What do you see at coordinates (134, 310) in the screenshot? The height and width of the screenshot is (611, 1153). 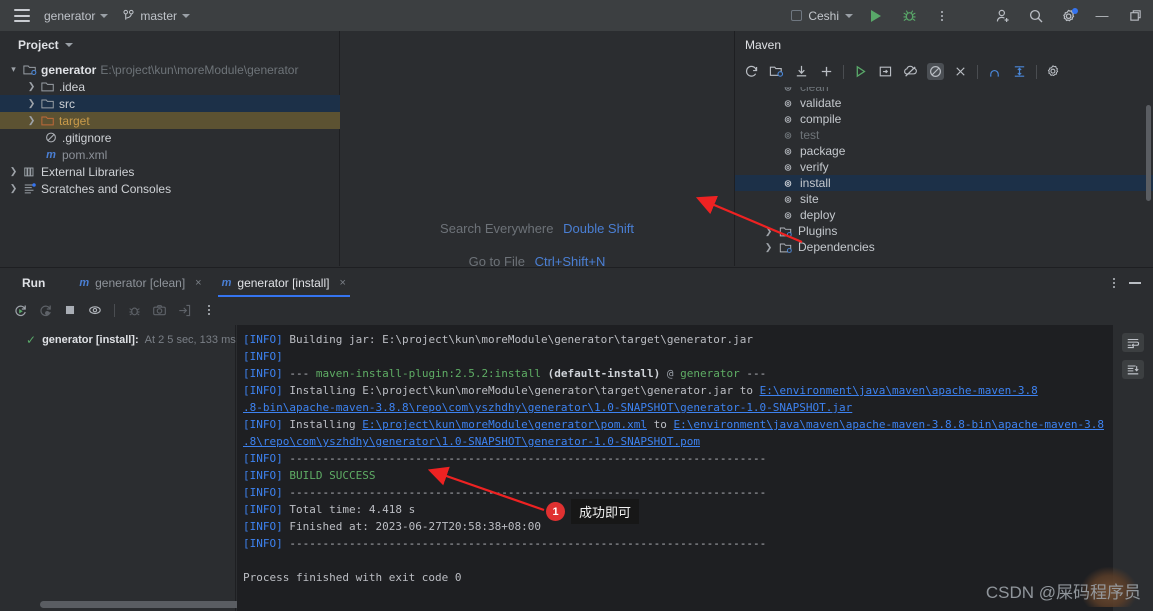 I see `debug-icon` at bounding box center [134, 310].